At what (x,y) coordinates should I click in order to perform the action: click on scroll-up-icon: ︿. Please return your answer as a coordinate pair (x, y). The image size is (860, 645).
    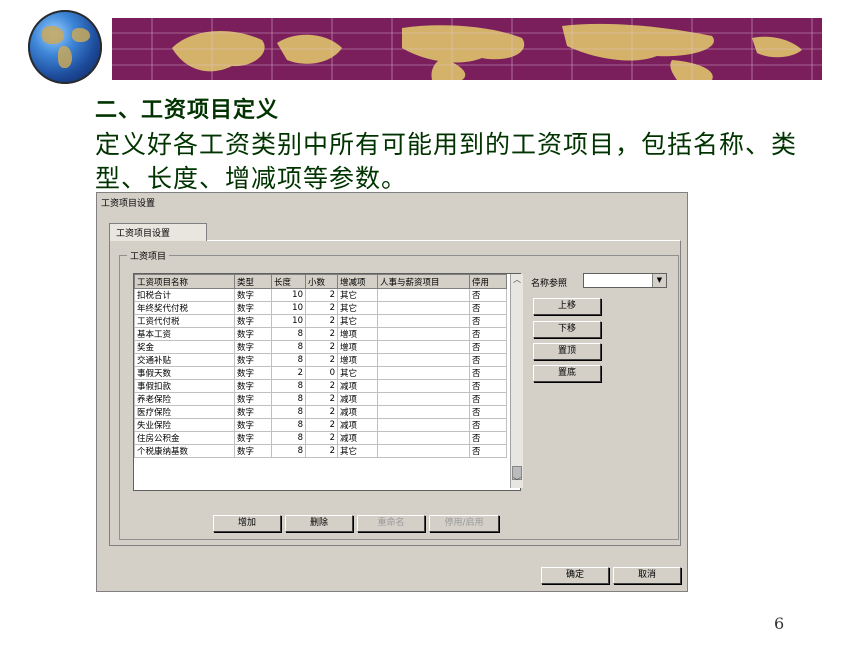
    Looking at the image, I should click on (517, 280).